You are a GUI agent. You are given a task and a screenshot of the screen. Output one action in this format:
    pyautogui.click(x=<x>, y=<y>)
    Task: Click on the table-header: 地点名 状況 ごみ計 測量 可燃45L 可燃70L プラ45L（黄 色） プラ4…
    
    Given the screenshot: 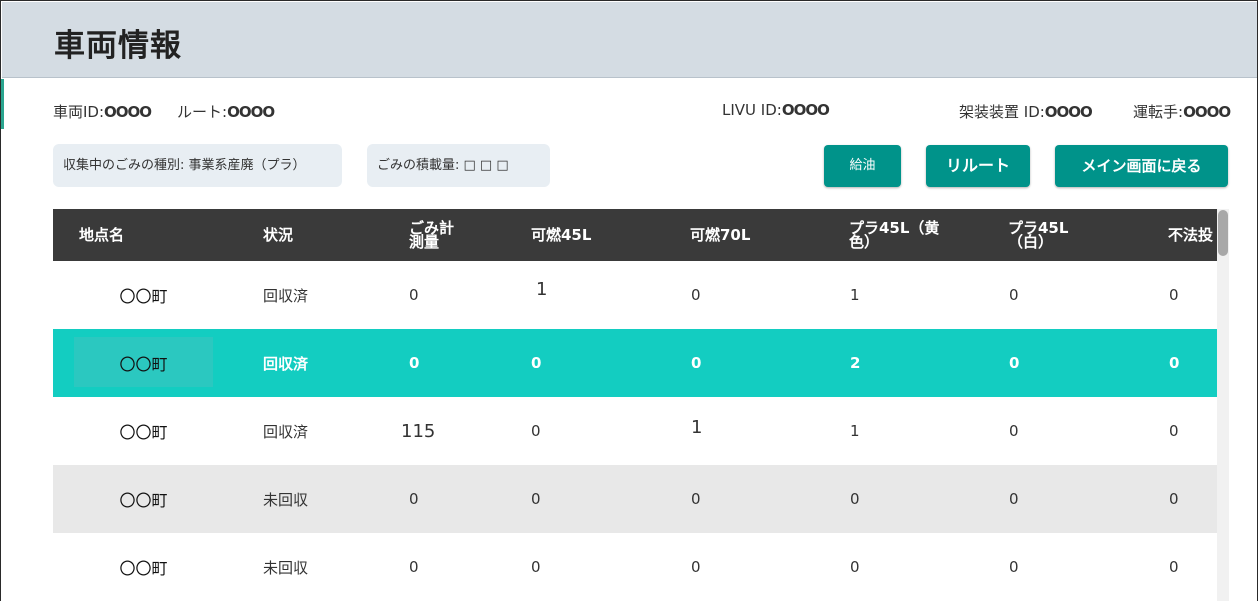 What is the action you would take?
    pyautogui.click(x=635, y=235)
    